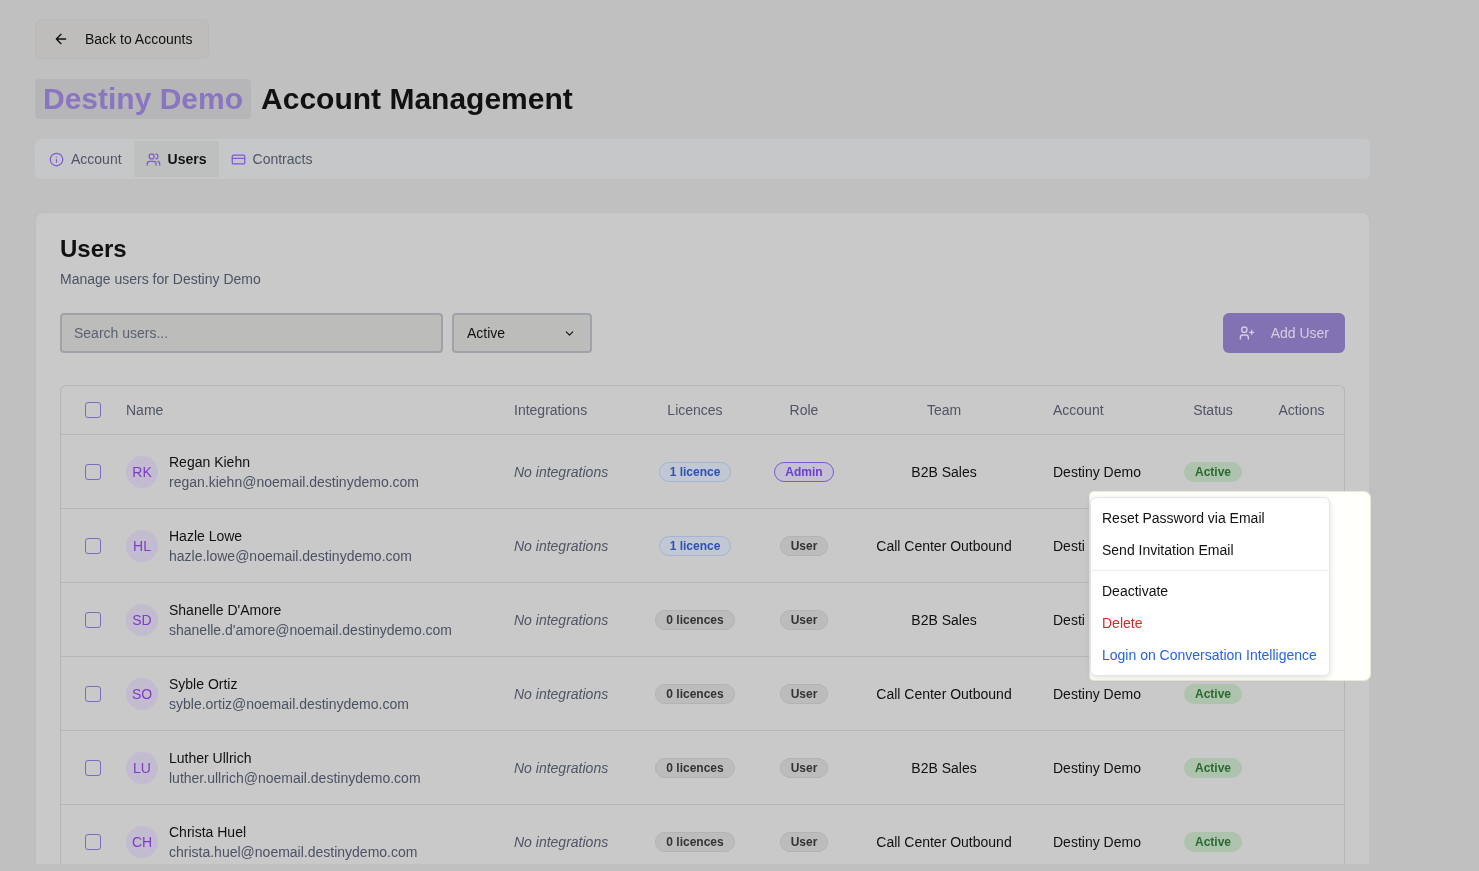 The width and height of the screenshot is (1479, 871). Describe the element at coordinates (142, 545) in the screenshot. I see `avatar: HL` at that location.